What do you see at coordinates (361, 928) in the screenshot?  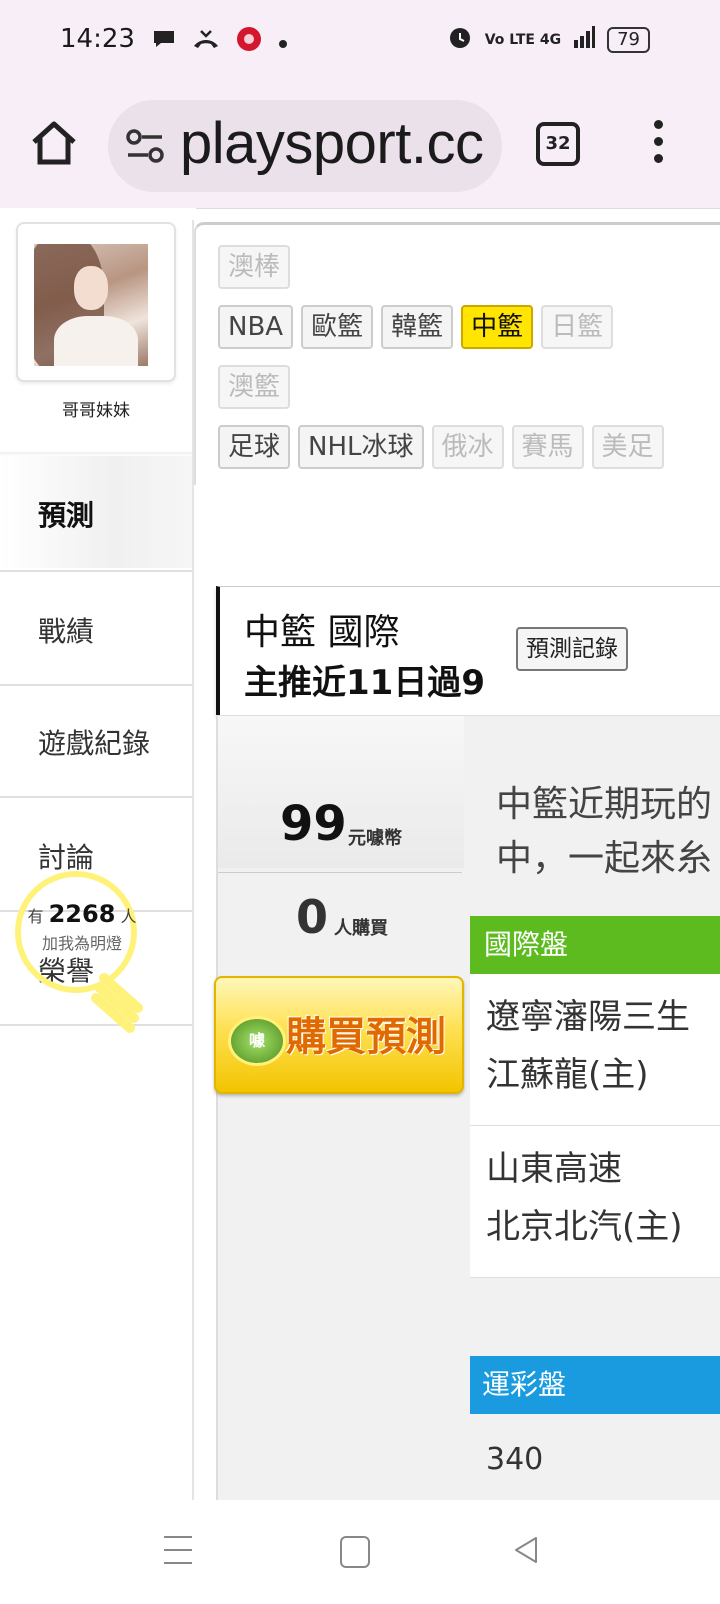 I see `buyers-unit: 人購買` at bounding box center [361, 928].